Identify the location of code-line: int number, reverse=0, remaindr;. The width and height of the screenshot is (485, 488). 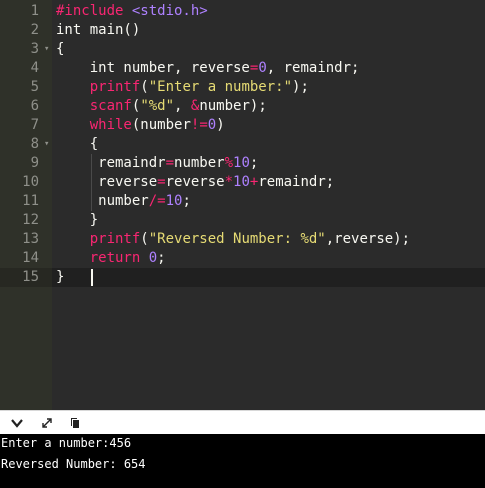
(208, 68).